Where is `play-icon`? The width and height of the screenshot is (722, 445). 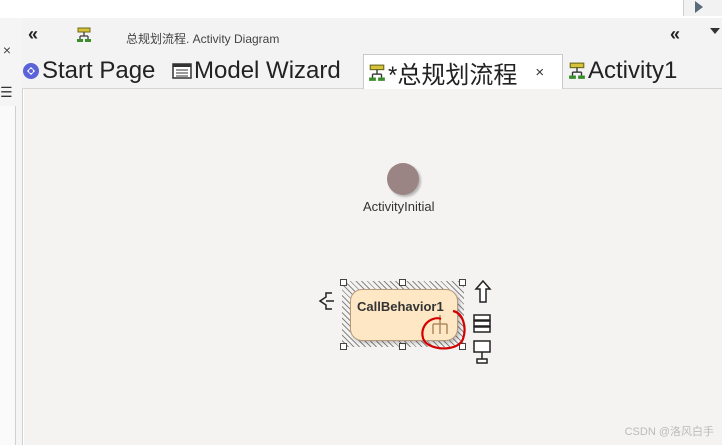
play-icon is located at coordinates (699, 7).